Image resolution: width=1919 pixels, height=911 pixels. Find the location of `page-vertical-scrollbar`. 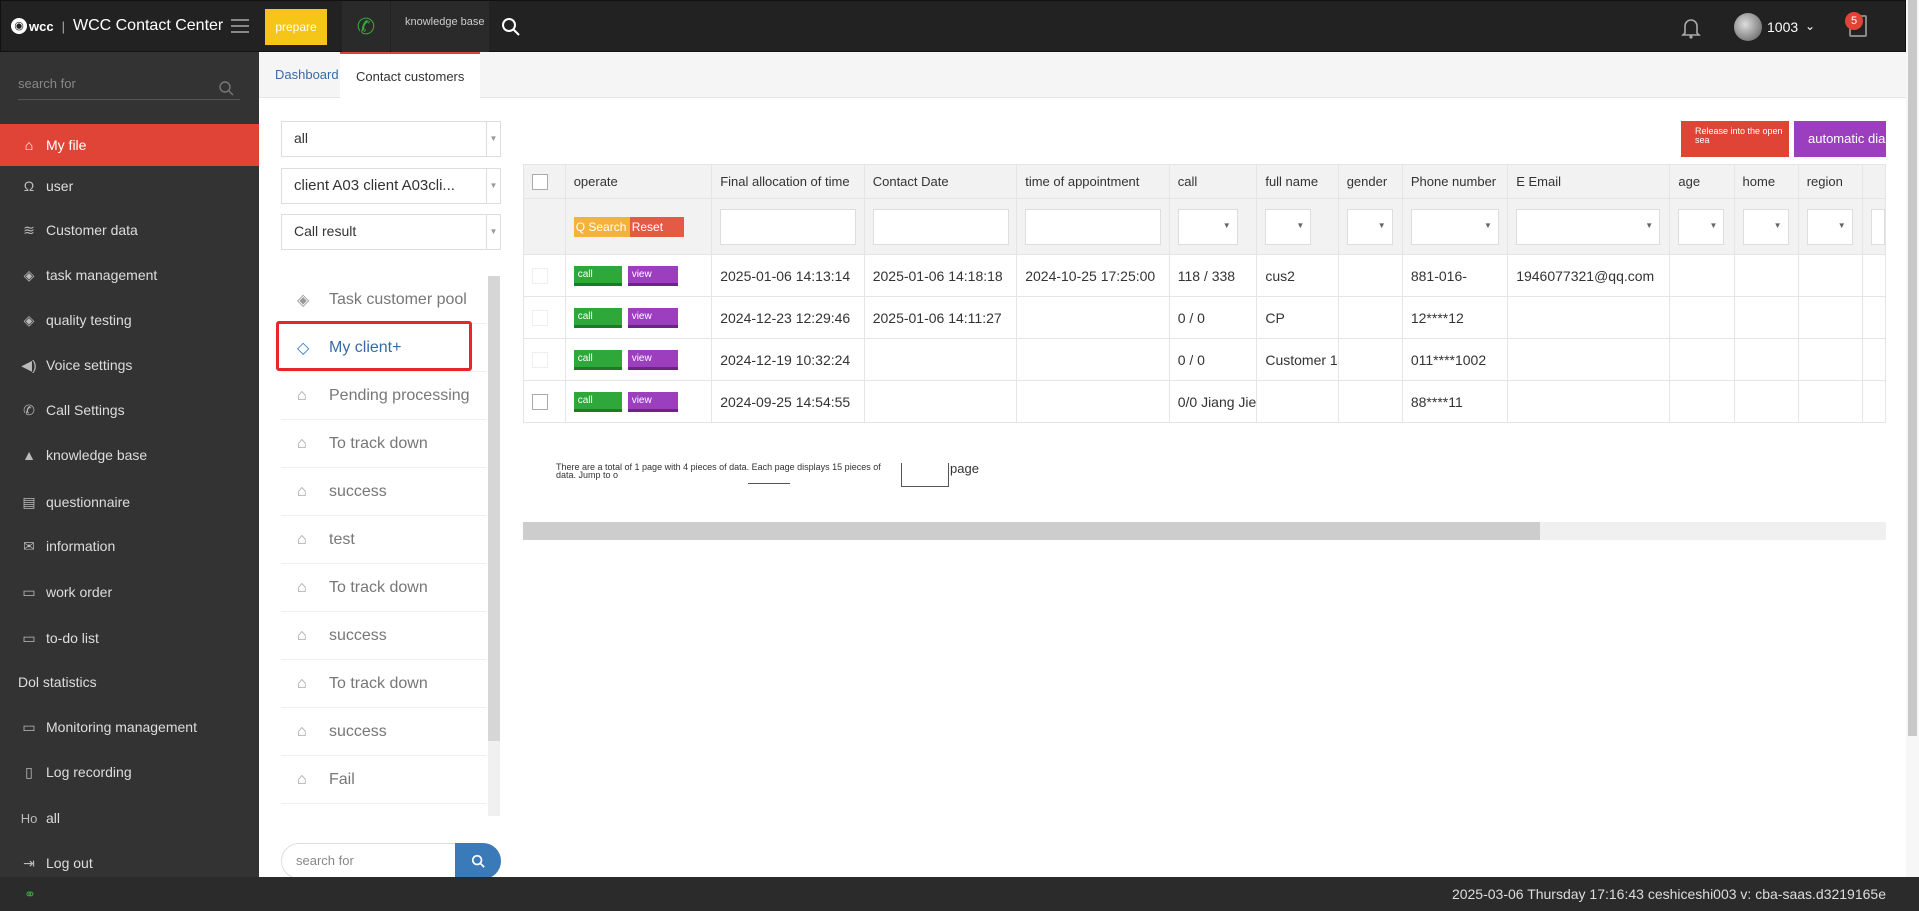

page-vertical-scrollbar is located at coordinates (1912, 438).